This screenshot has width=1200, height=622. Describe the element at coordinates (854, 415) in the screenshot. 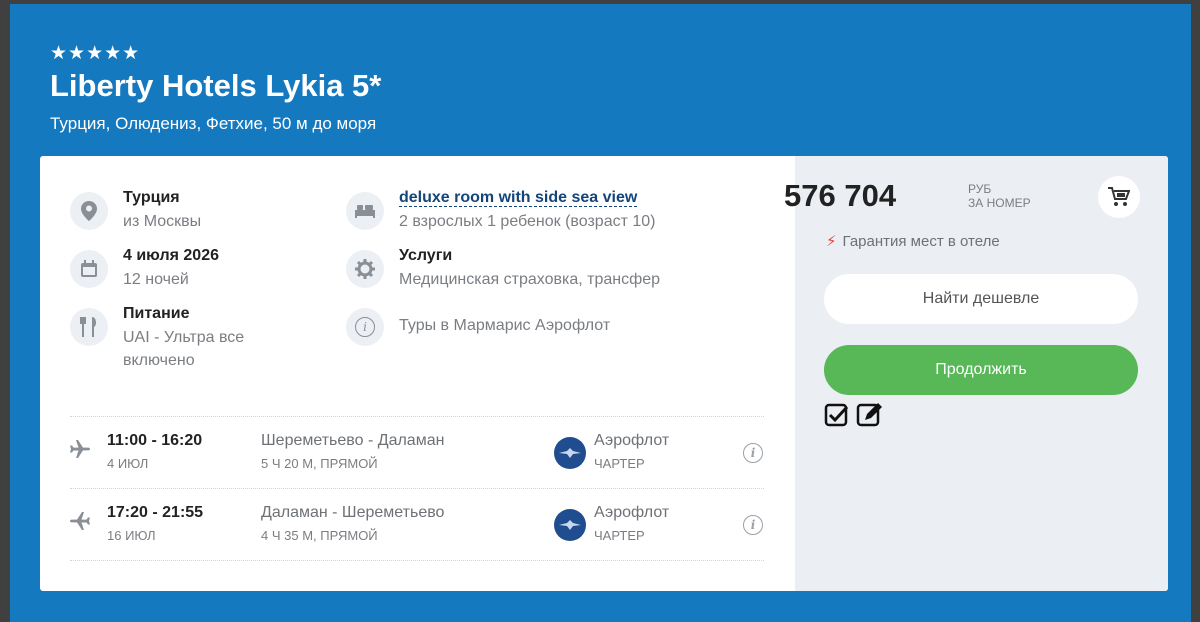

I see `action-icons` at that location.